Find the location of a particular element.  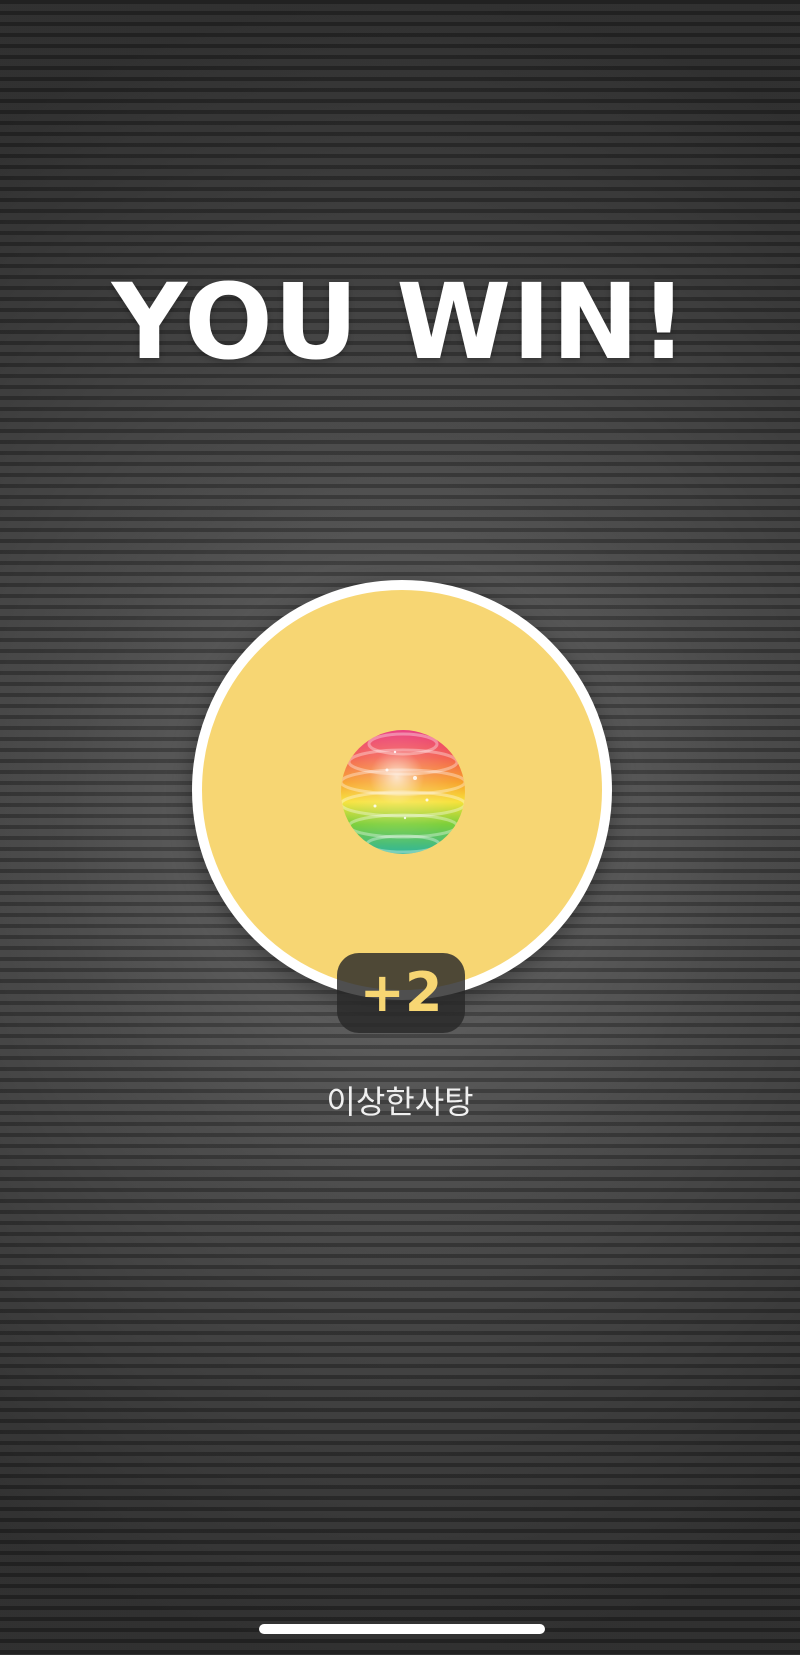

home-indicator is located at coordinates (402, 1629).